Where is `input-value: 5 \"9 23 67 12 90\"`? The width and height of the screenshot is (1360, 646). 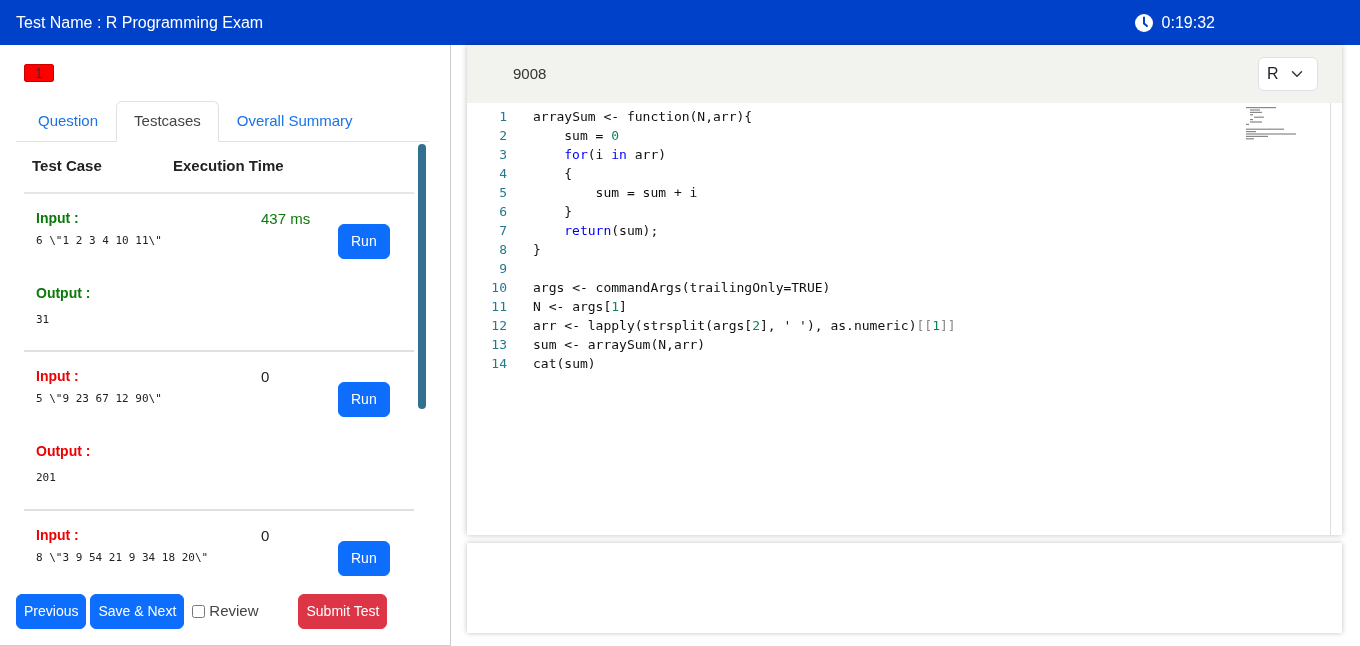 input-value: 5 \"9 23 67 12 90\" is located at coordinates (99, 399).